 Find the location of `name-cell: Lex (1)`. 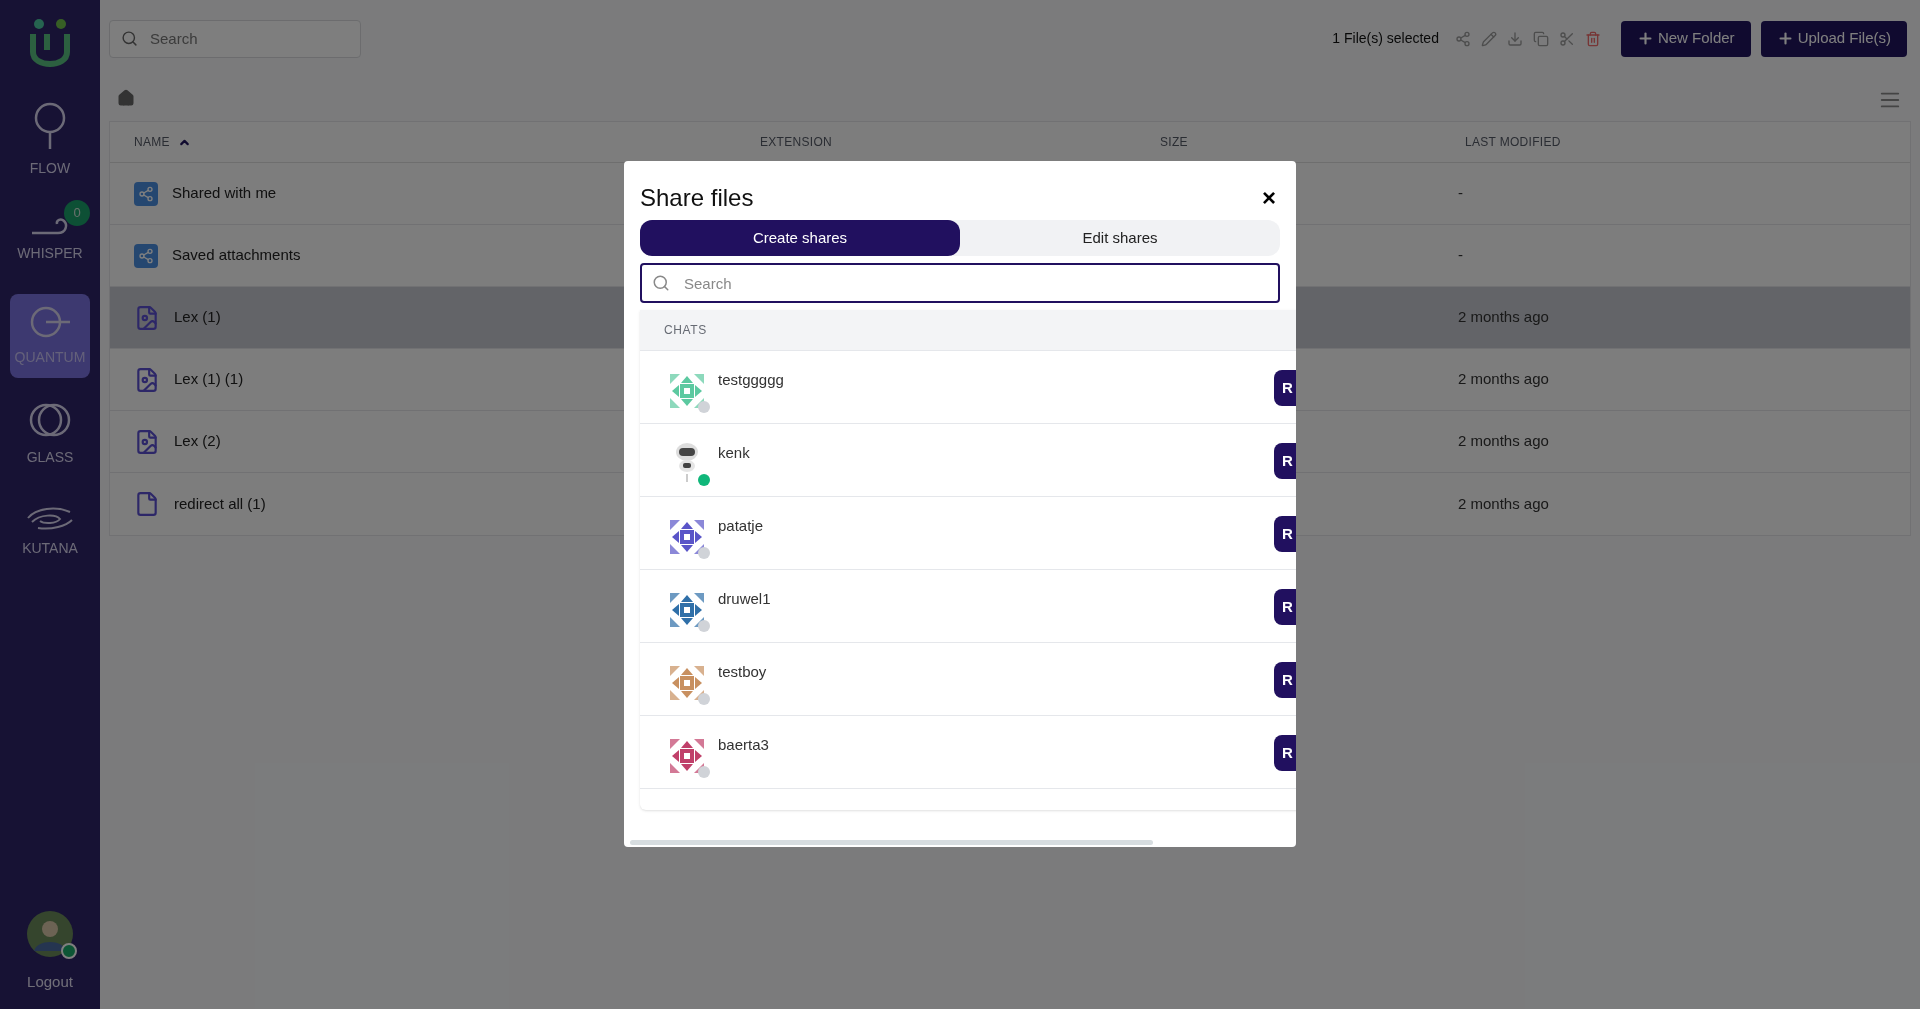

name-cell: Lex (1) is located at coordinates (368, 317).